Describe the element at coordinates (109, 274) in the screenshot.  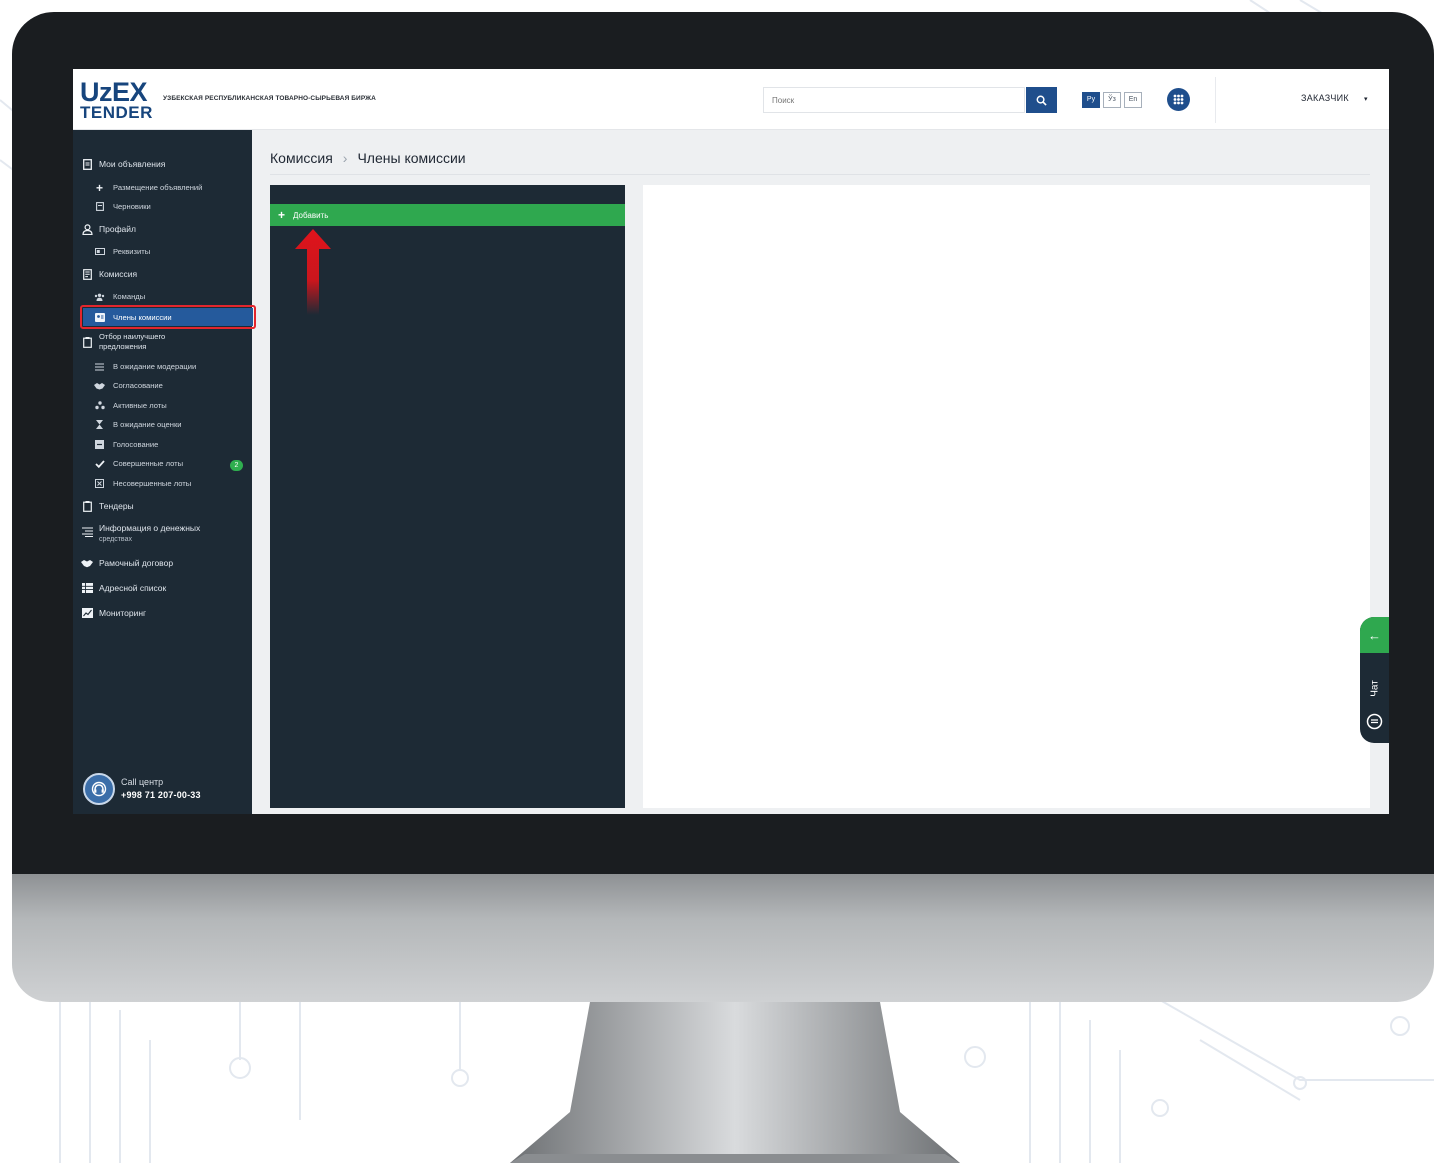
I see `sidebar-item-commission: Комиссия` at that location.